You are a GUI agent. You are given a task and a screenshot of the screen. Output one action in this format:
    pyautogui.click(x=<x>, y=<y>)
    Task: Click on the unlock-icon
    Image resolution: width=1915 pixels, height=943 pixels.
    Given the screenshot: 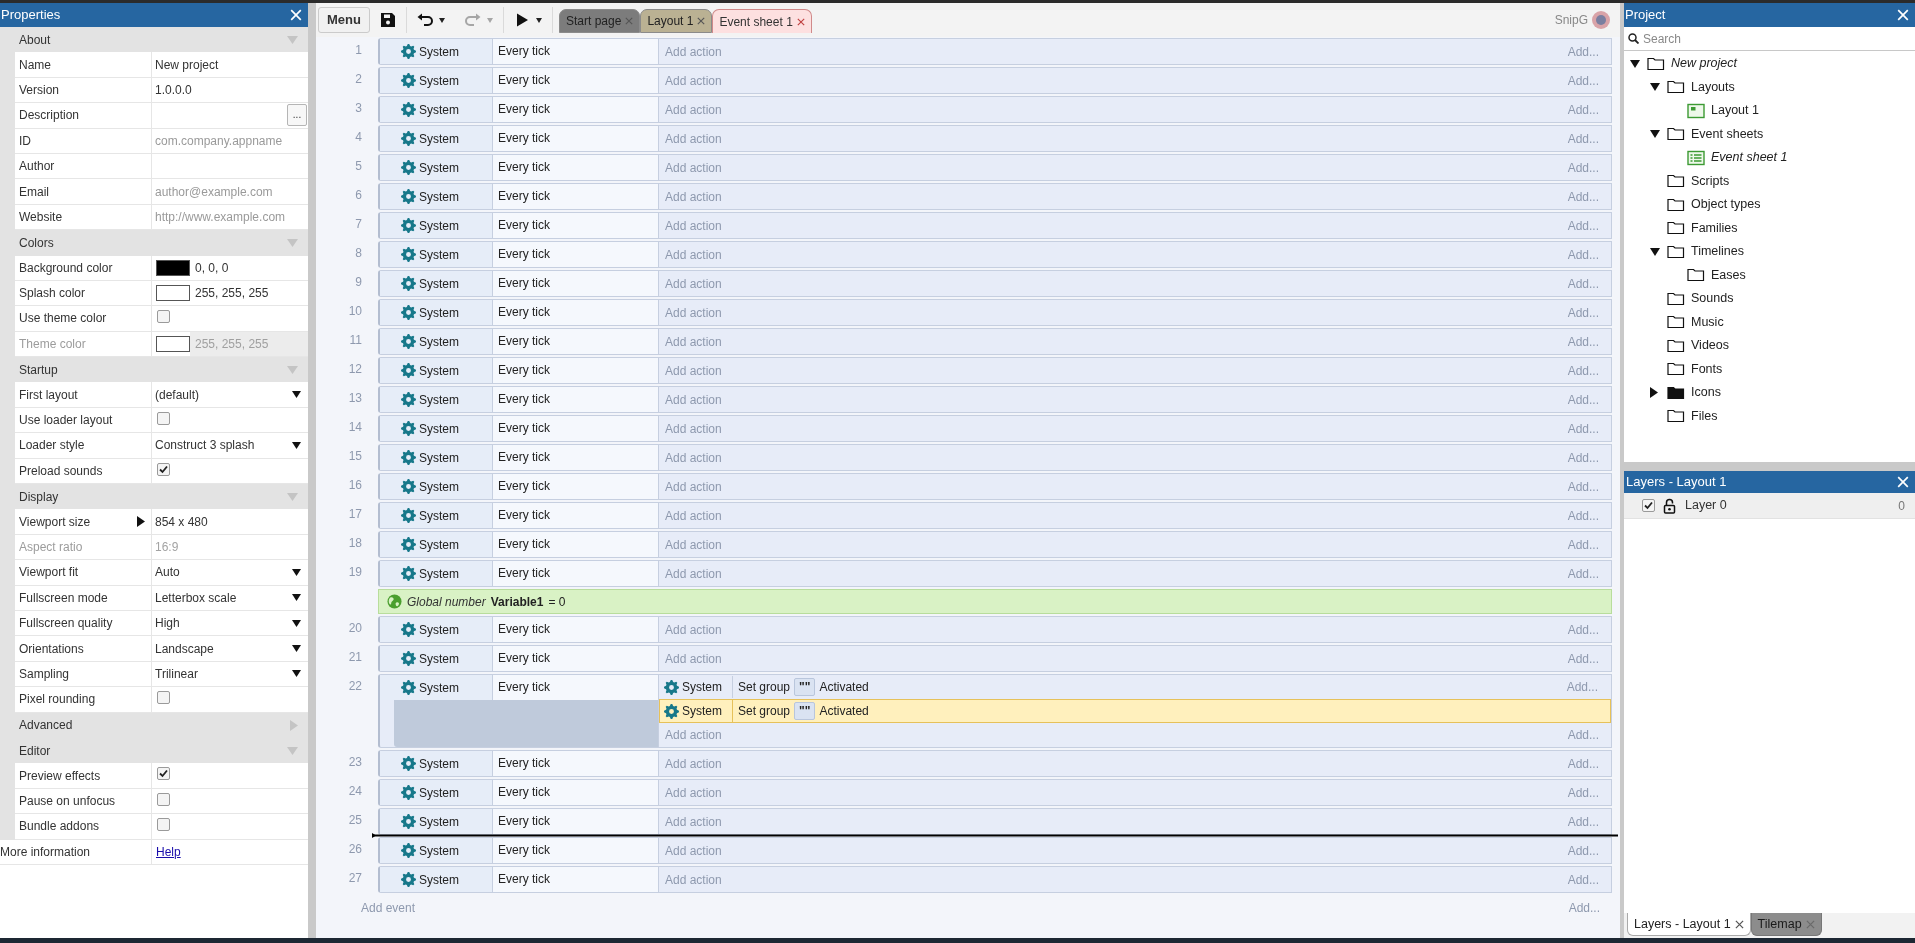 What is the action you would take?
    pyautogui.click(x=1669, y=505)
    